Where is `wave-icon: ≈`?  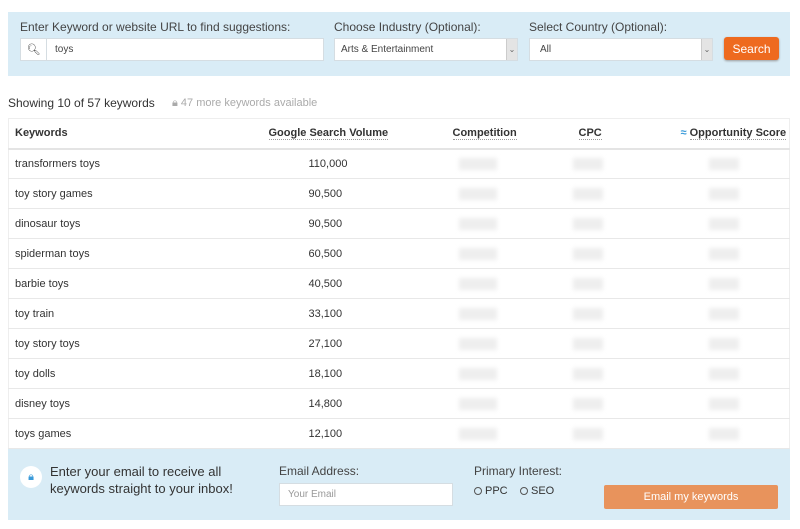
wave-icon: ≈ is located at coordinates (683, 133).